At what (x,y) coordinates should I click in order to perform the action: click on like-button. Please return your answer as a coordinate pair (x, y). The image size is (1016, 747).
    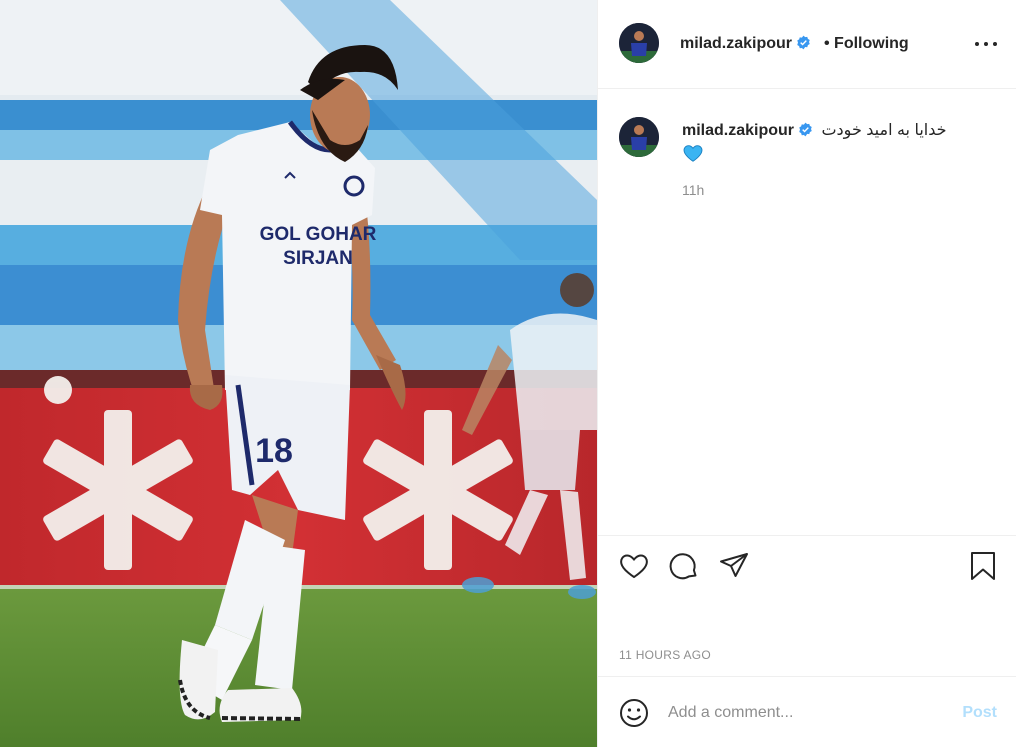
    Looking at the image, I should click on (634, 566).